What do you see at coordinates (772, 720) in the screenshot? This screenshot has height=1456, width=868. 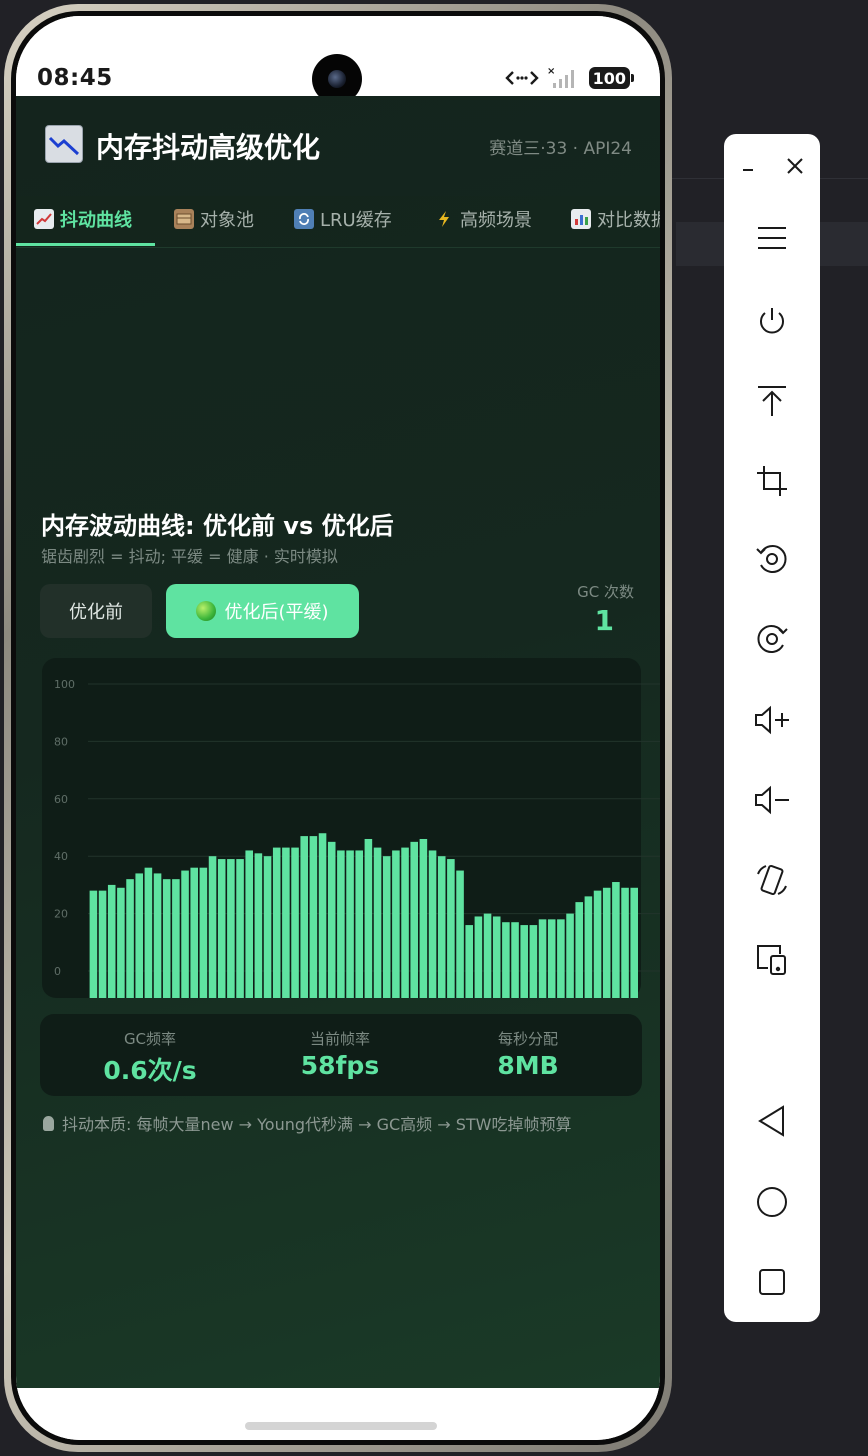 I see `volume-up-icon` at bounding box center [772, 720].